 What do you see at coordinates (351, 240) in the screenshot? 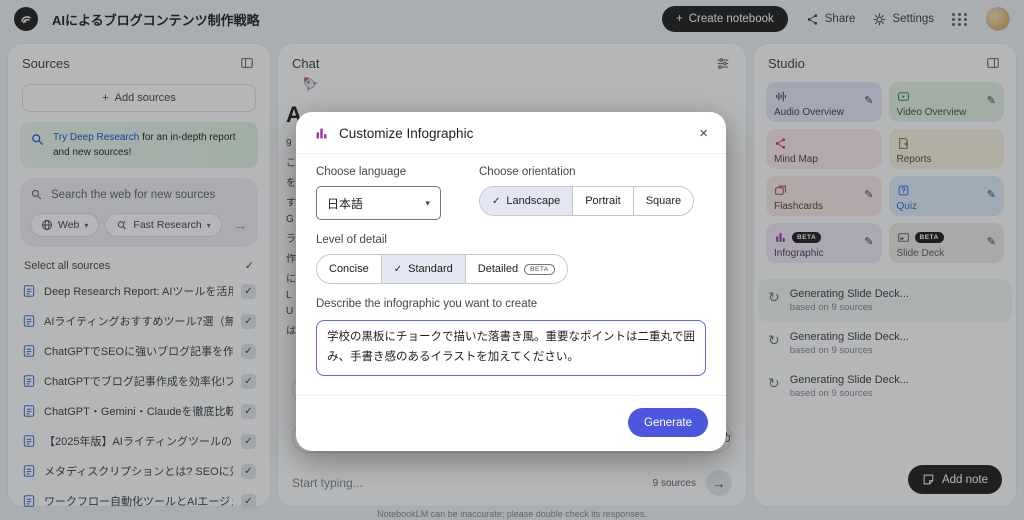
I see `detail-label: Level of detail` at bounding box center [351, 240].